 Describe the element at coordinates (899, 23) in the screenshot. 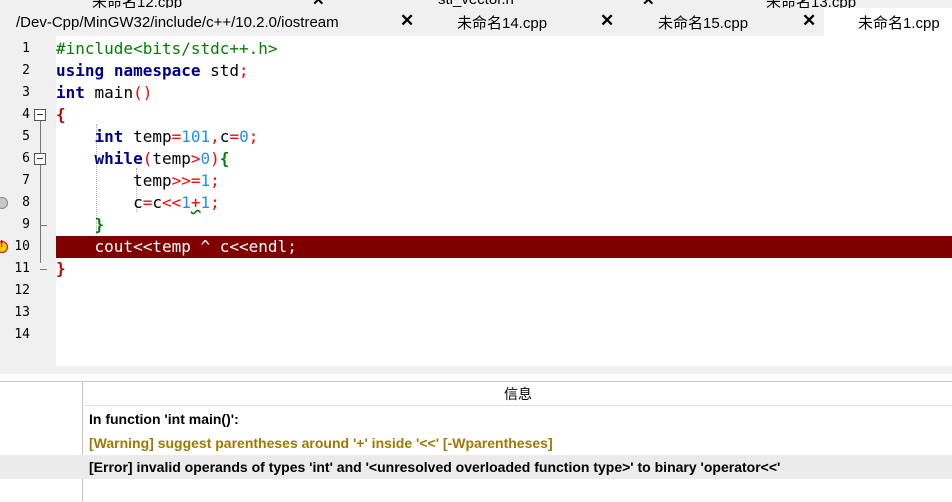

I see `tab-label: 未命名1.cpp` at that location.